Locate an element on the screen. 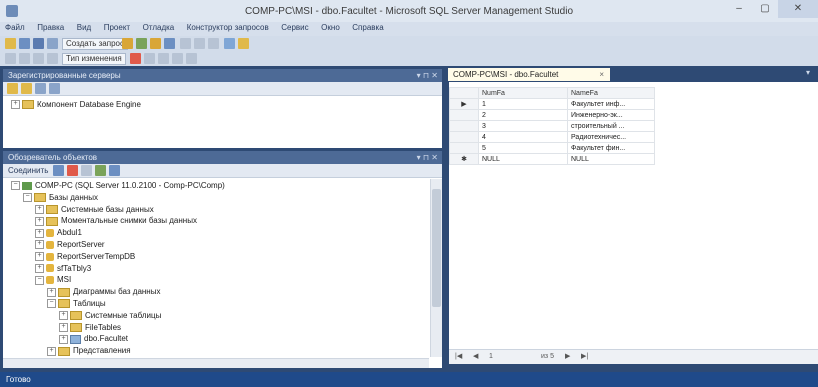  tree-node: + Моментальные снимки базы данных is located at coordinates (116, 221).